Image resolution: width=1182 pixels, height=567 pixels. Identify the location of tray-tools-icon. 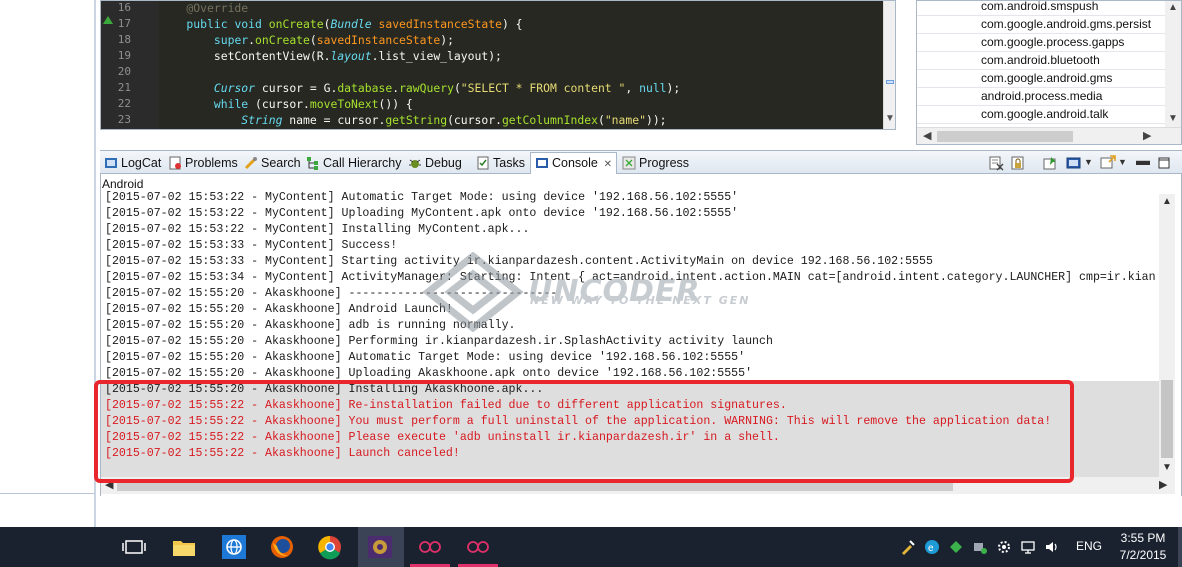
(908, 547).